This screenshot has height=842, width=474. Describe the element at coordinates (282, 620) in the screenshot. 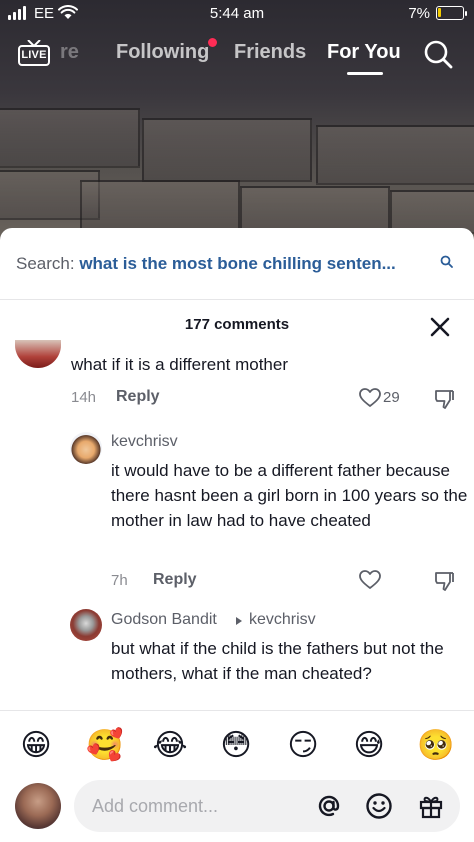

I see `reply-to-username: kevchrisv` at that location.